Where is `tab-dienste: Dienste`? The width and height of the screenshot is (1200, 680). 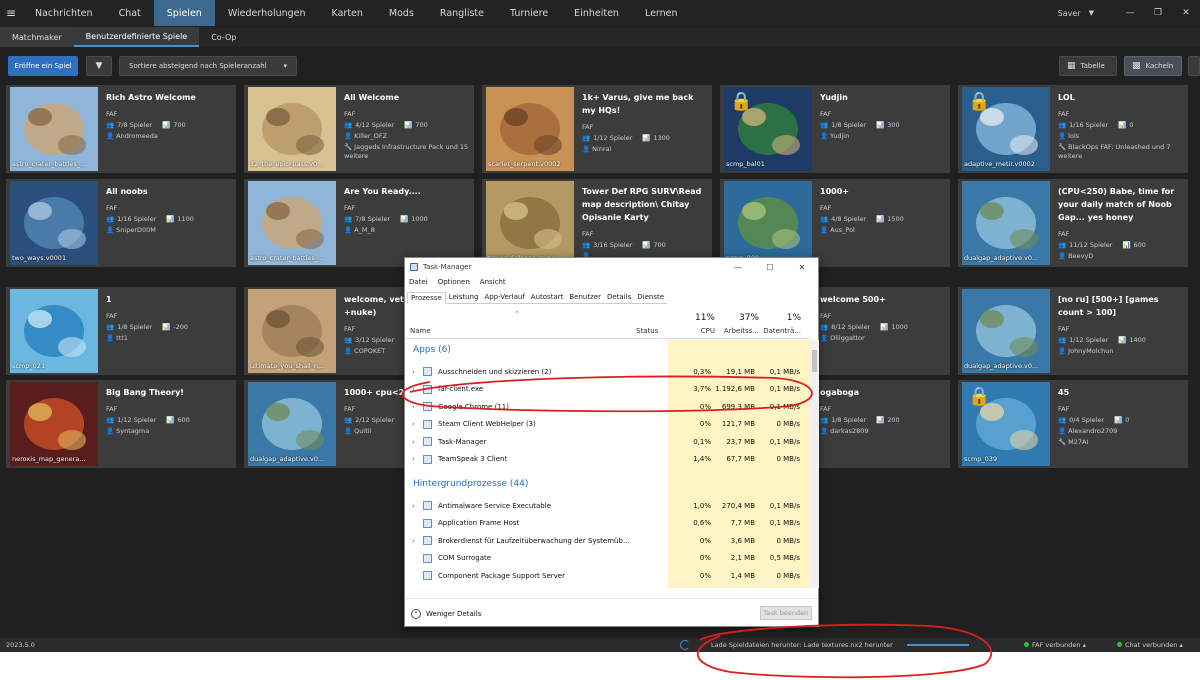
tab-dienste: Dienste is located at coordinates (651, 298).